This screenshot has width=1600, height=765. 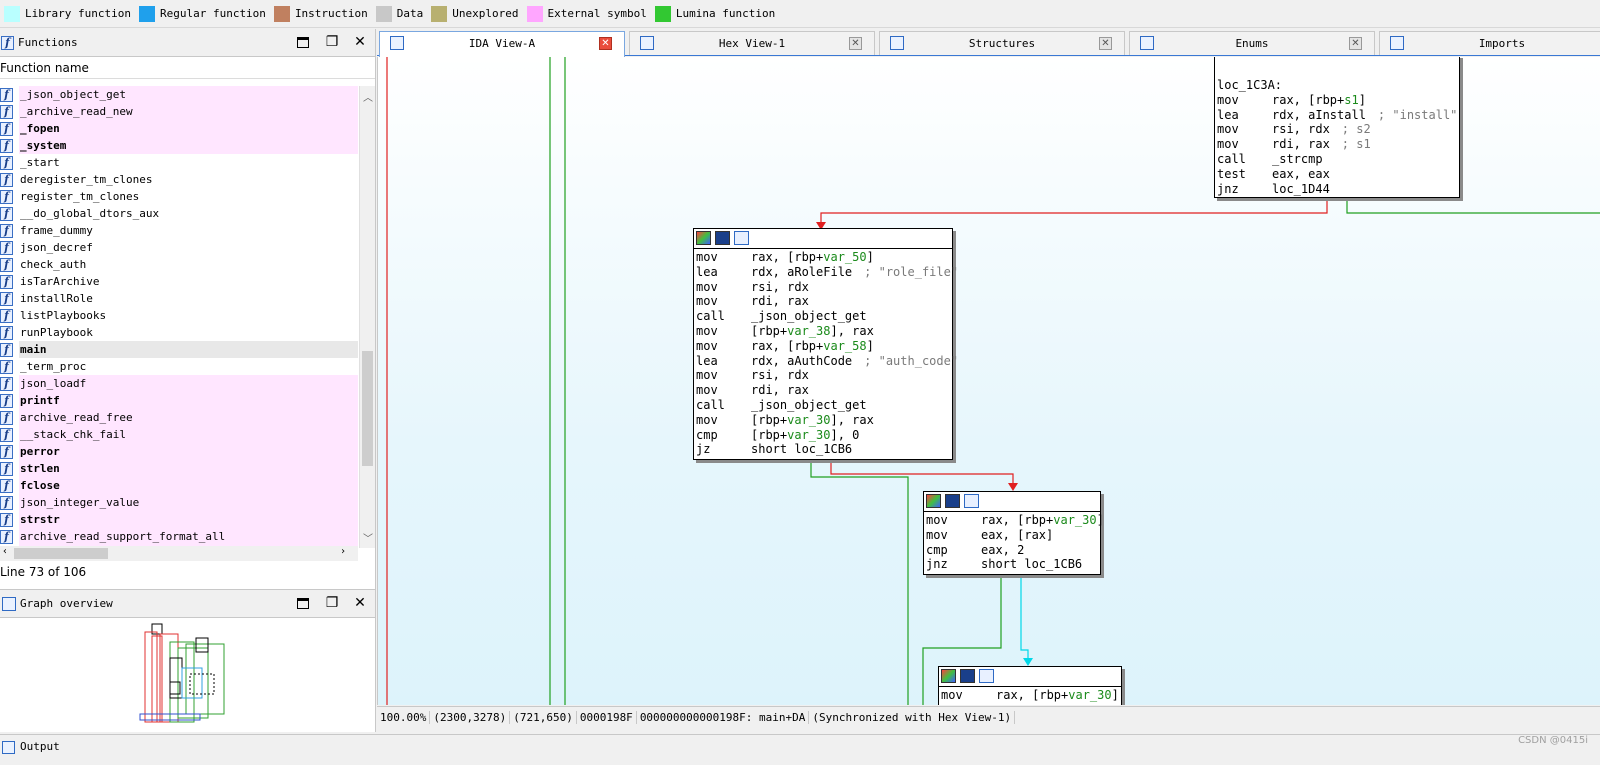 What do you see at coordinates (179, 417) in the screenshot?
I see `function-list-item: f archive_read_free` at bounding box center [179, 417].